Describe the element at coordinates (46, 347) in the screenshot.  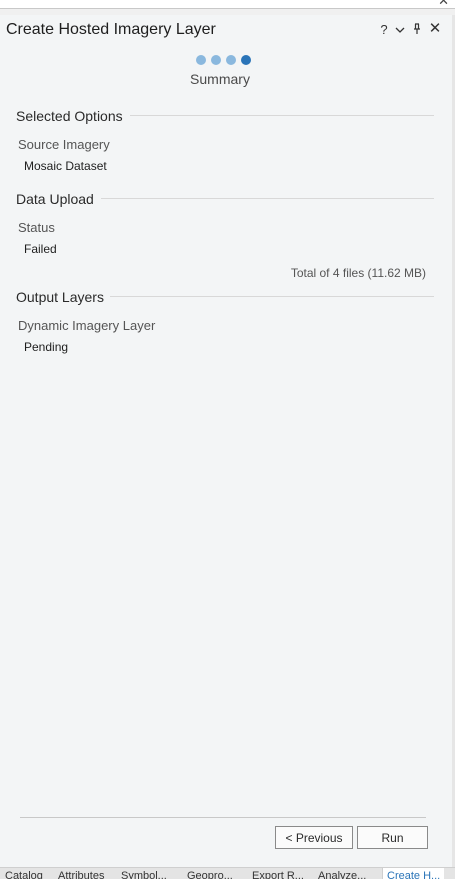
I see `dynamic-imagery-layer-value: Pending` at that location.